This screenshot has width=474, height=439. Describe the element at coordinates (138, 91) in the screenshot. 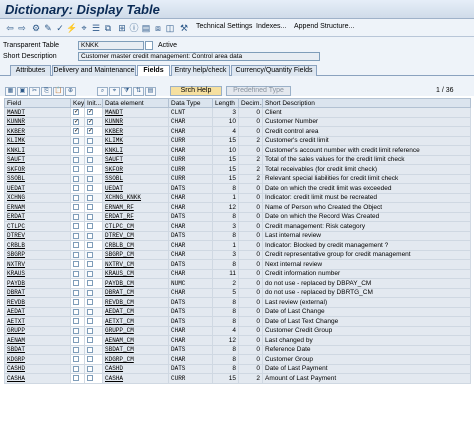

I see `sort-icon: ⇅` at that location.